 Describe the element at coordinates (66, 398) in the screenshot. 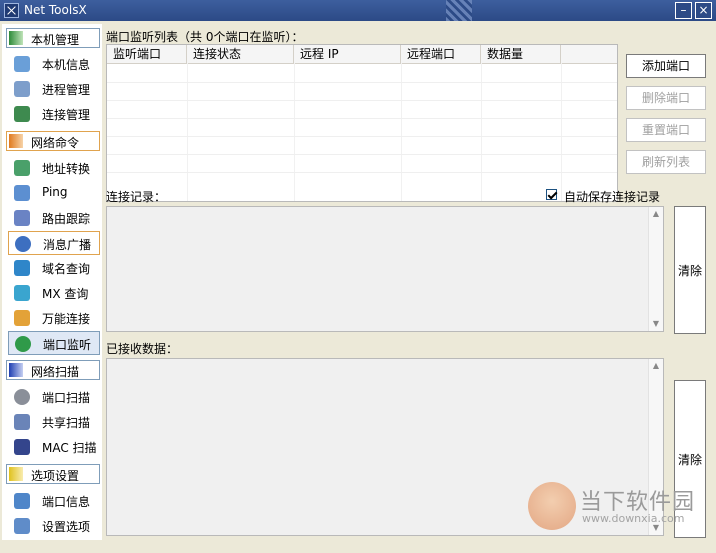

I see `sidebar-item-label: 端口扫描` at that location.